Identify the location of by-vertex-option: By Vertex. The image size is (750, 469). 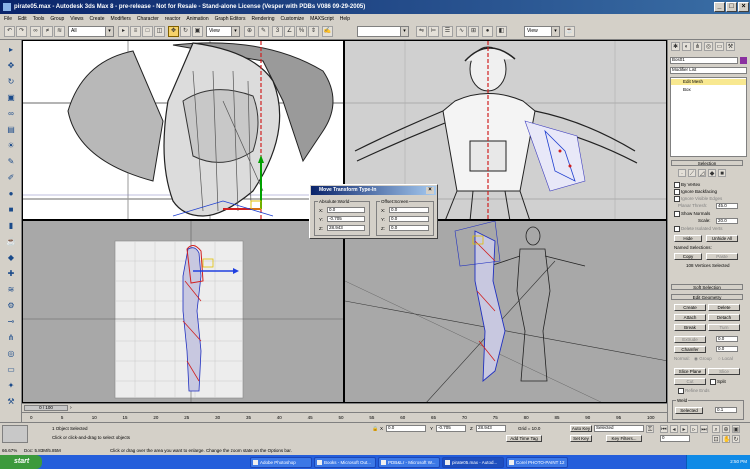
(687, 185).